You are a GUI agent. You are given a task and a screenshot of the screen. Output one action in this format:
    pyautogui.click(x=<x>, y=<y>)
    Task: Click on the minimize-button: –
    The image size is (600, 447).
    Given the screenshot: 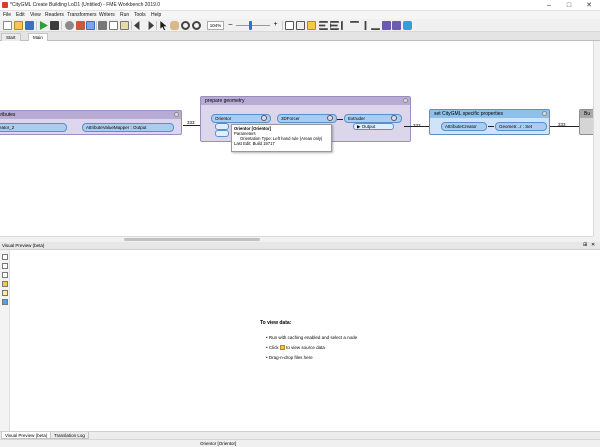 What is the action you would take?
    pyautogui.click(x=549, y=5)
    